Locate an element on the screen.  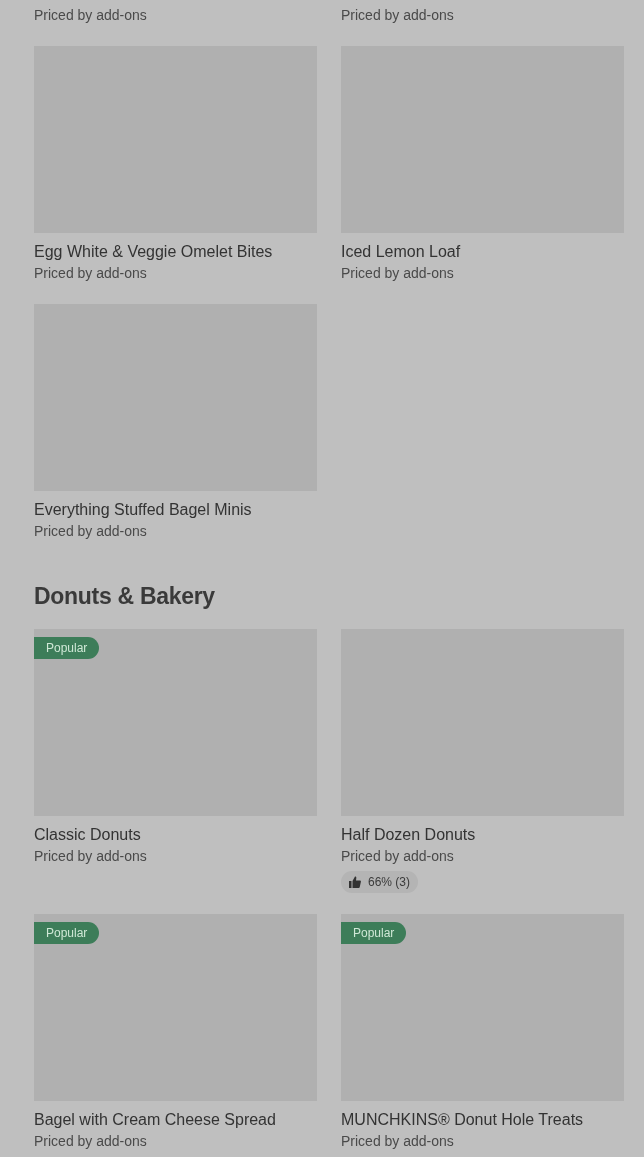
item-name: Iced Lemon Loaf is located at coordinates (401, 252).